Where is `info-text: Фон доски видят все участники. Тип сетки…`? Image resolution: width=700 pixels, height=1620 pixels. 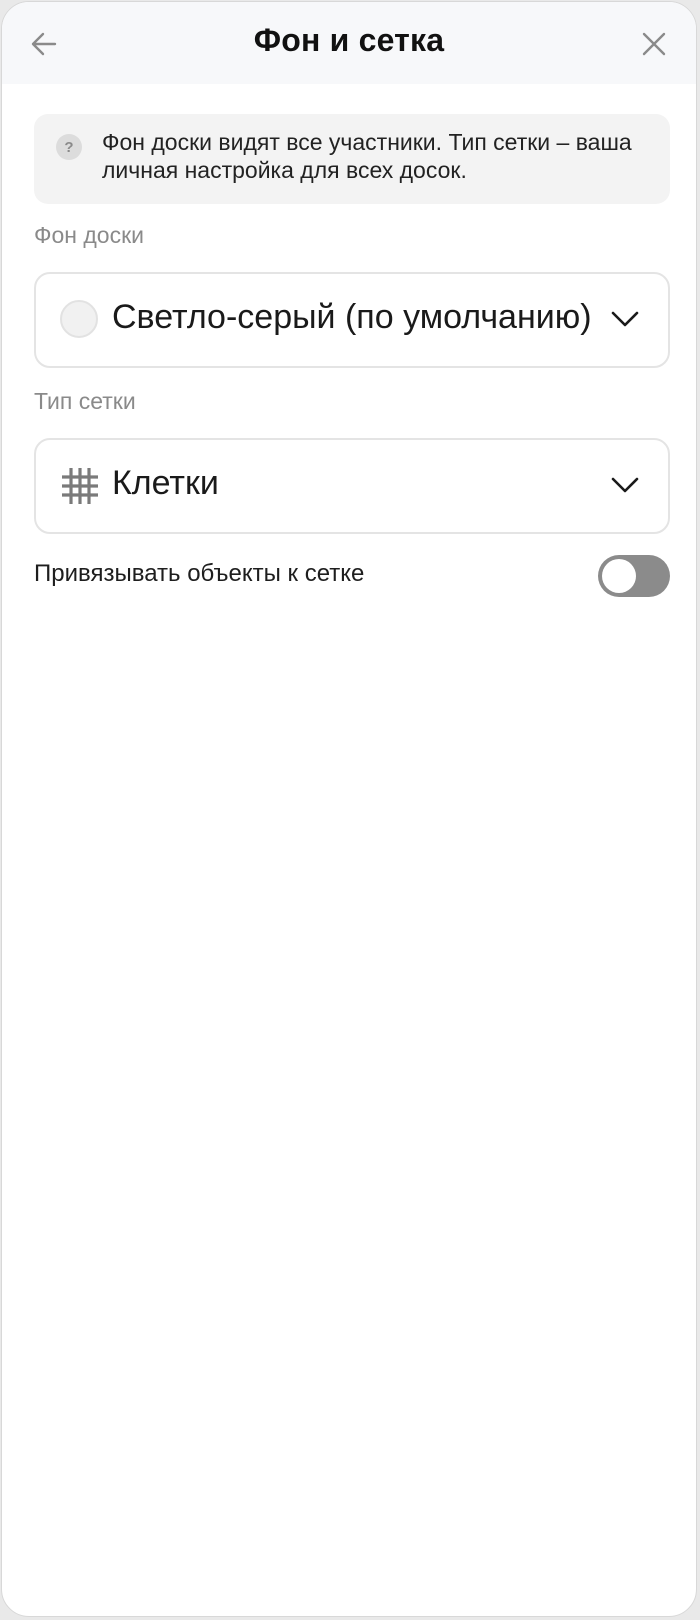 info-text: Фон доски видят все участники. Тип сетки… is located at coordinates (367, 156).